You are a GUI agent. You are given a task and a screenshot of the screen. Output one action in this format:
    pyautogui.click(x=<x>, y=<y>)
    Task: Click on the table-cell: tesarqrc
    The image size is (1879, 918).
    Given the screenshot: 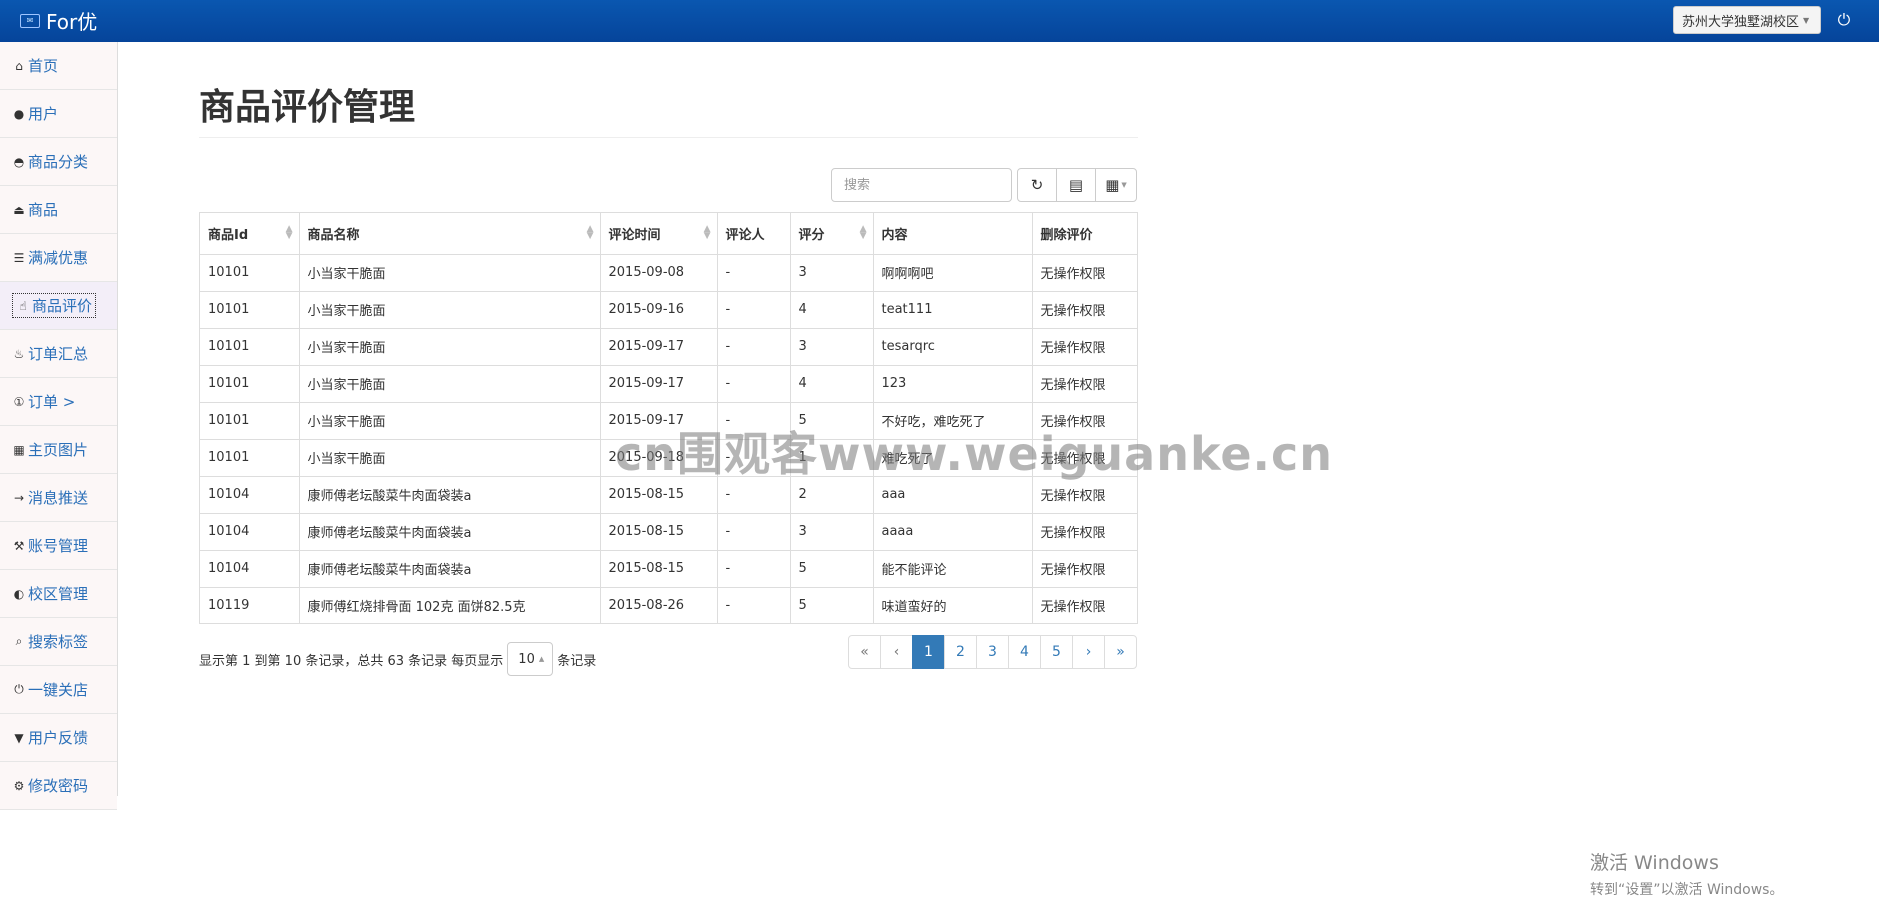 What is the action you would take?
    pyautogui.click(x=953, y=346)
    